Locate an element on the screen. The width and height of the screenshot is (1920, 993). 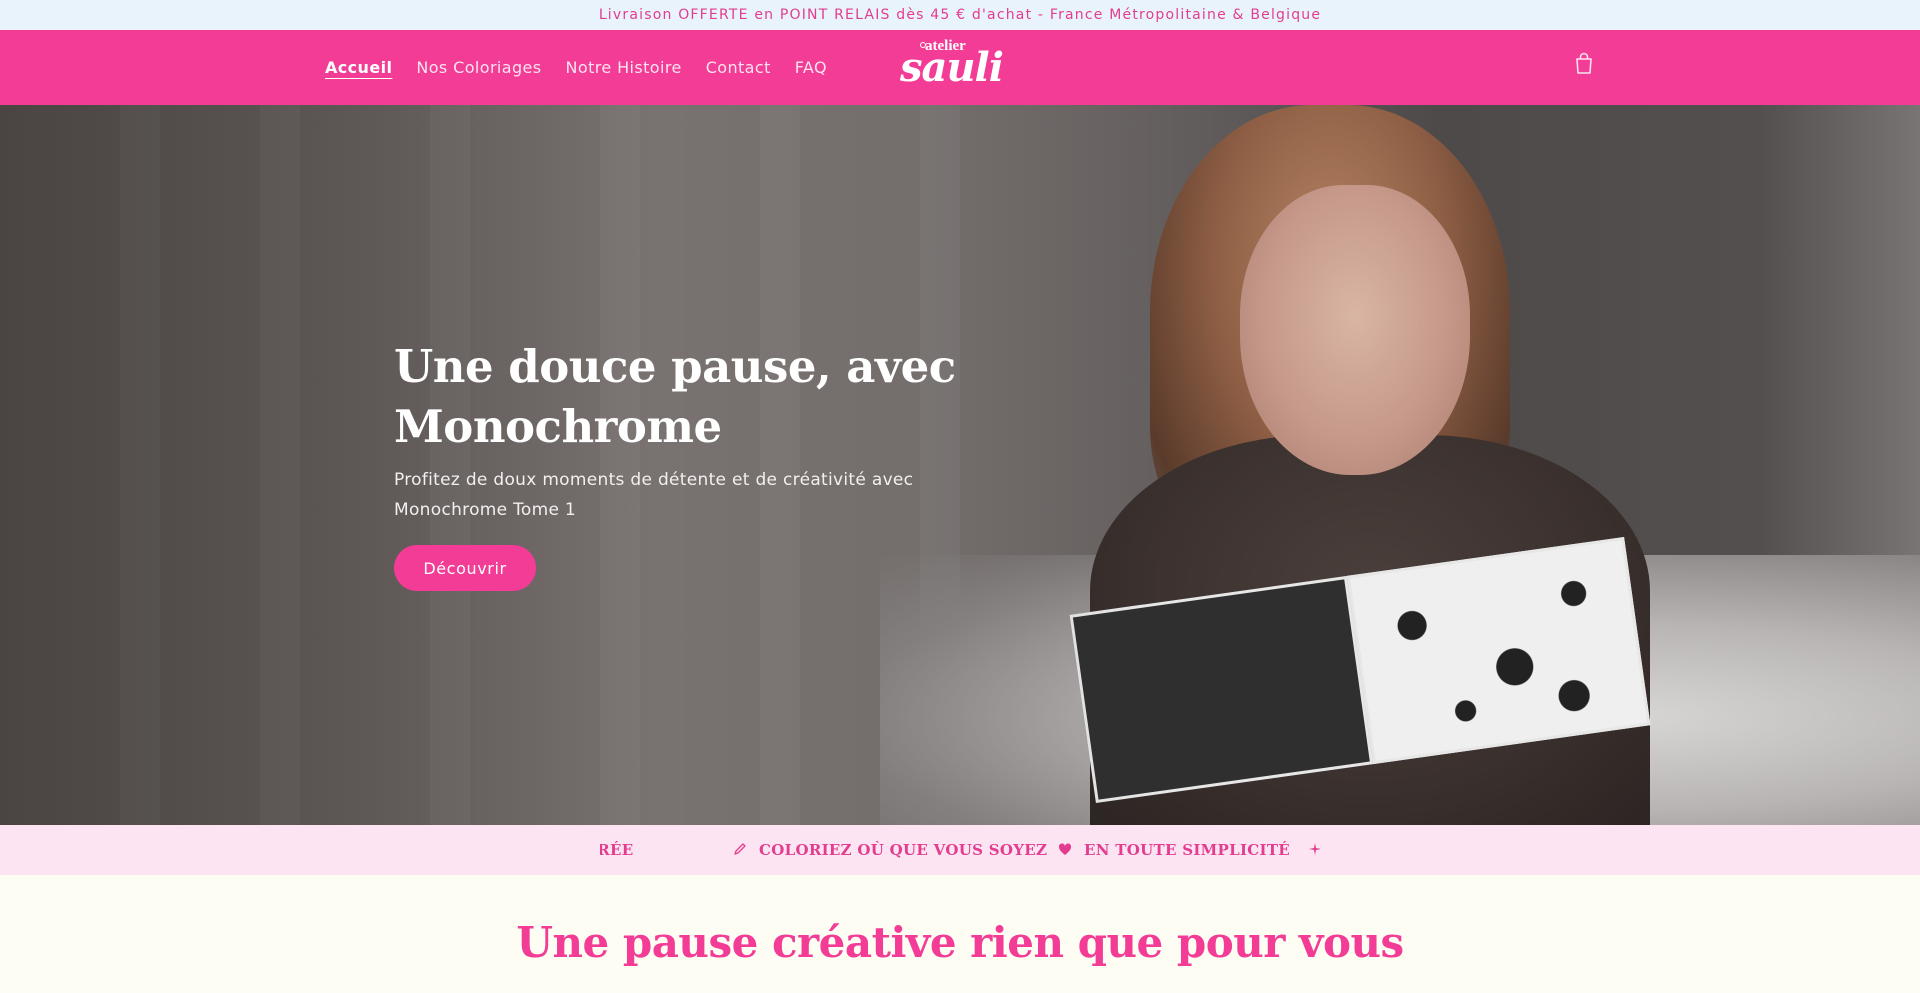
marquee-item: EN TOUTE SIMPLICITÉ is located at coordinates (1174, 850).